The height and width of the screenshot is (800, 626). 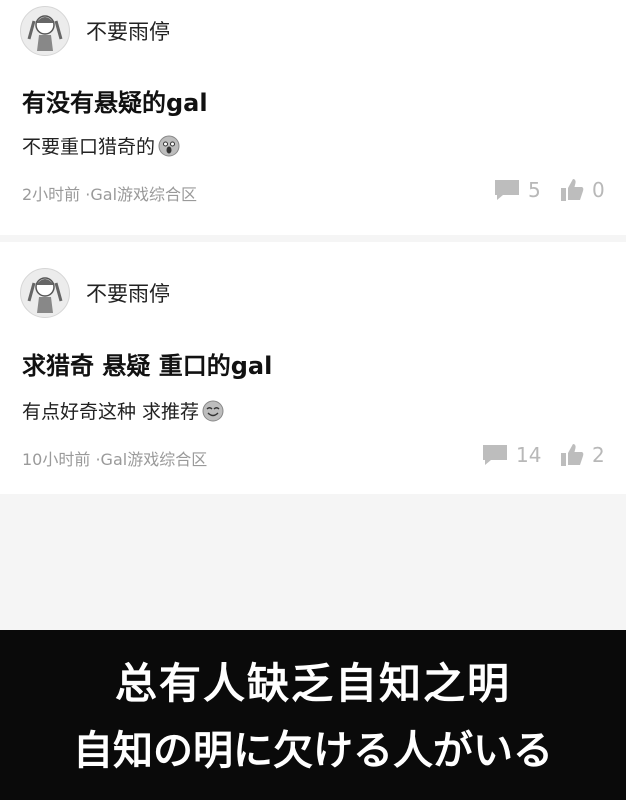 I want to click on comment-count: 14, so click(x=511, y=455).